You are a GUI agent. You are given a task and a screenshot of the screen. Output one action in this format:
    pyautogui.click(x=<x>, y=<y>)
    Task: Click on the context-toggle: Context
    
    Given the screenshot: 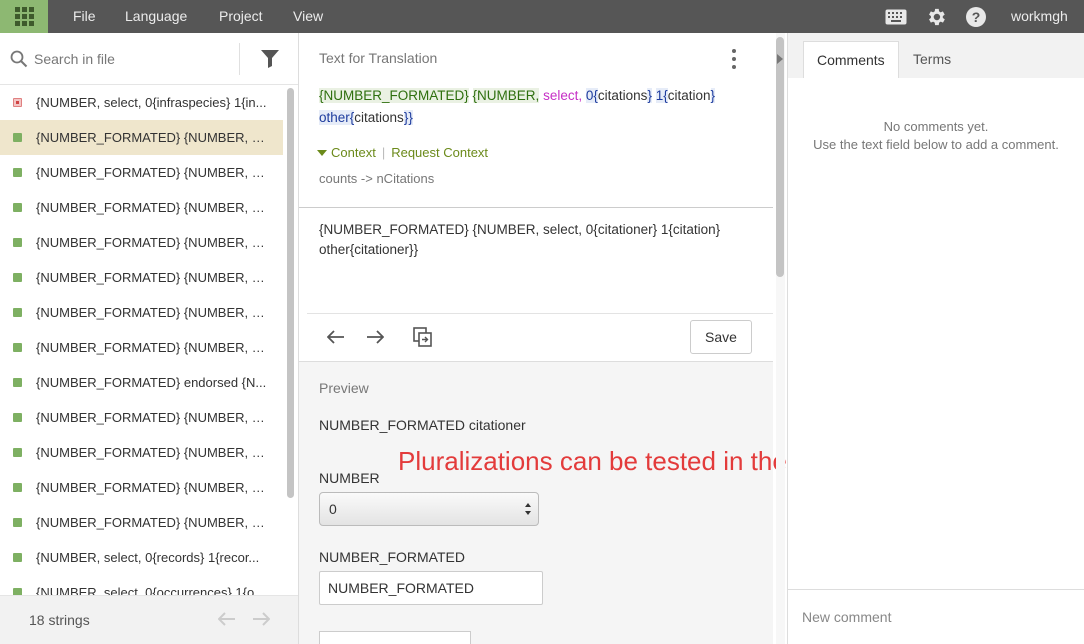 What is the action you would take?
    pyautogui.click(x=353, y=152)
    